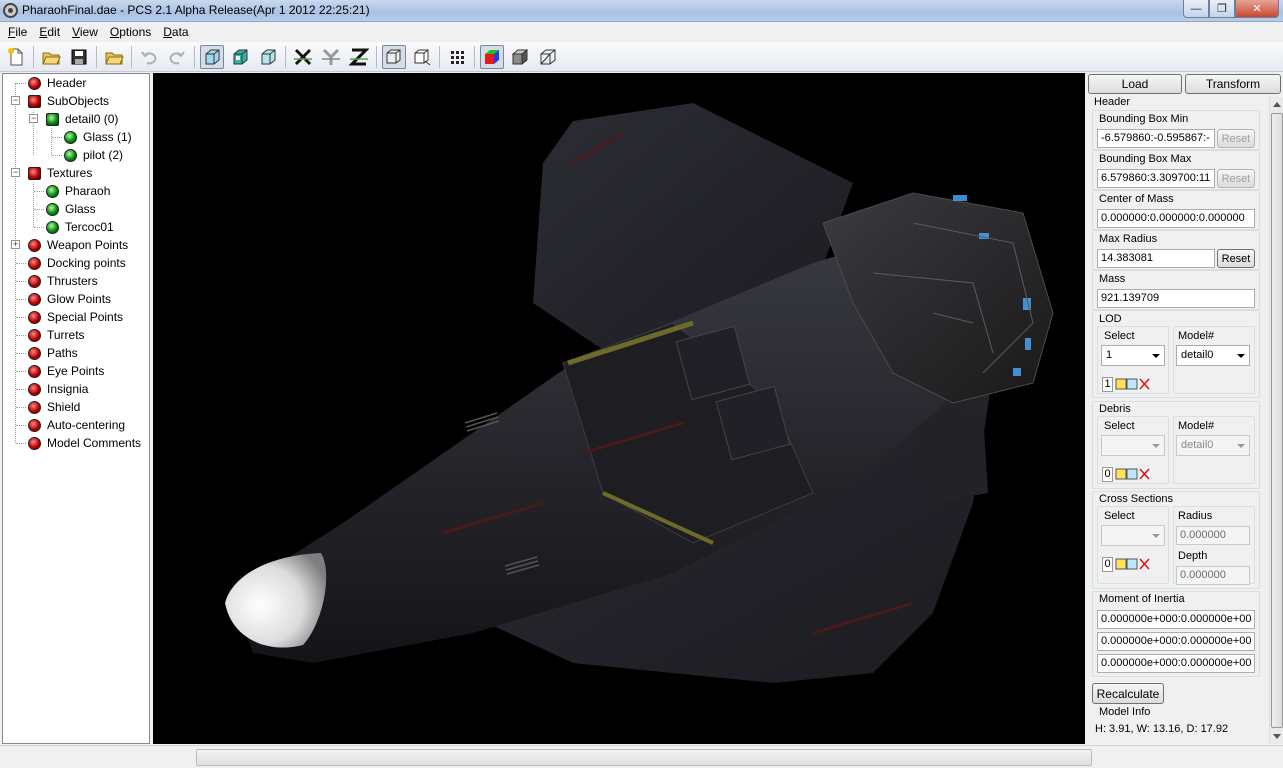 The height and width of the screenshot is (768, 1283). I want to click on tree-item-paths: Paths, so click(47, 353).